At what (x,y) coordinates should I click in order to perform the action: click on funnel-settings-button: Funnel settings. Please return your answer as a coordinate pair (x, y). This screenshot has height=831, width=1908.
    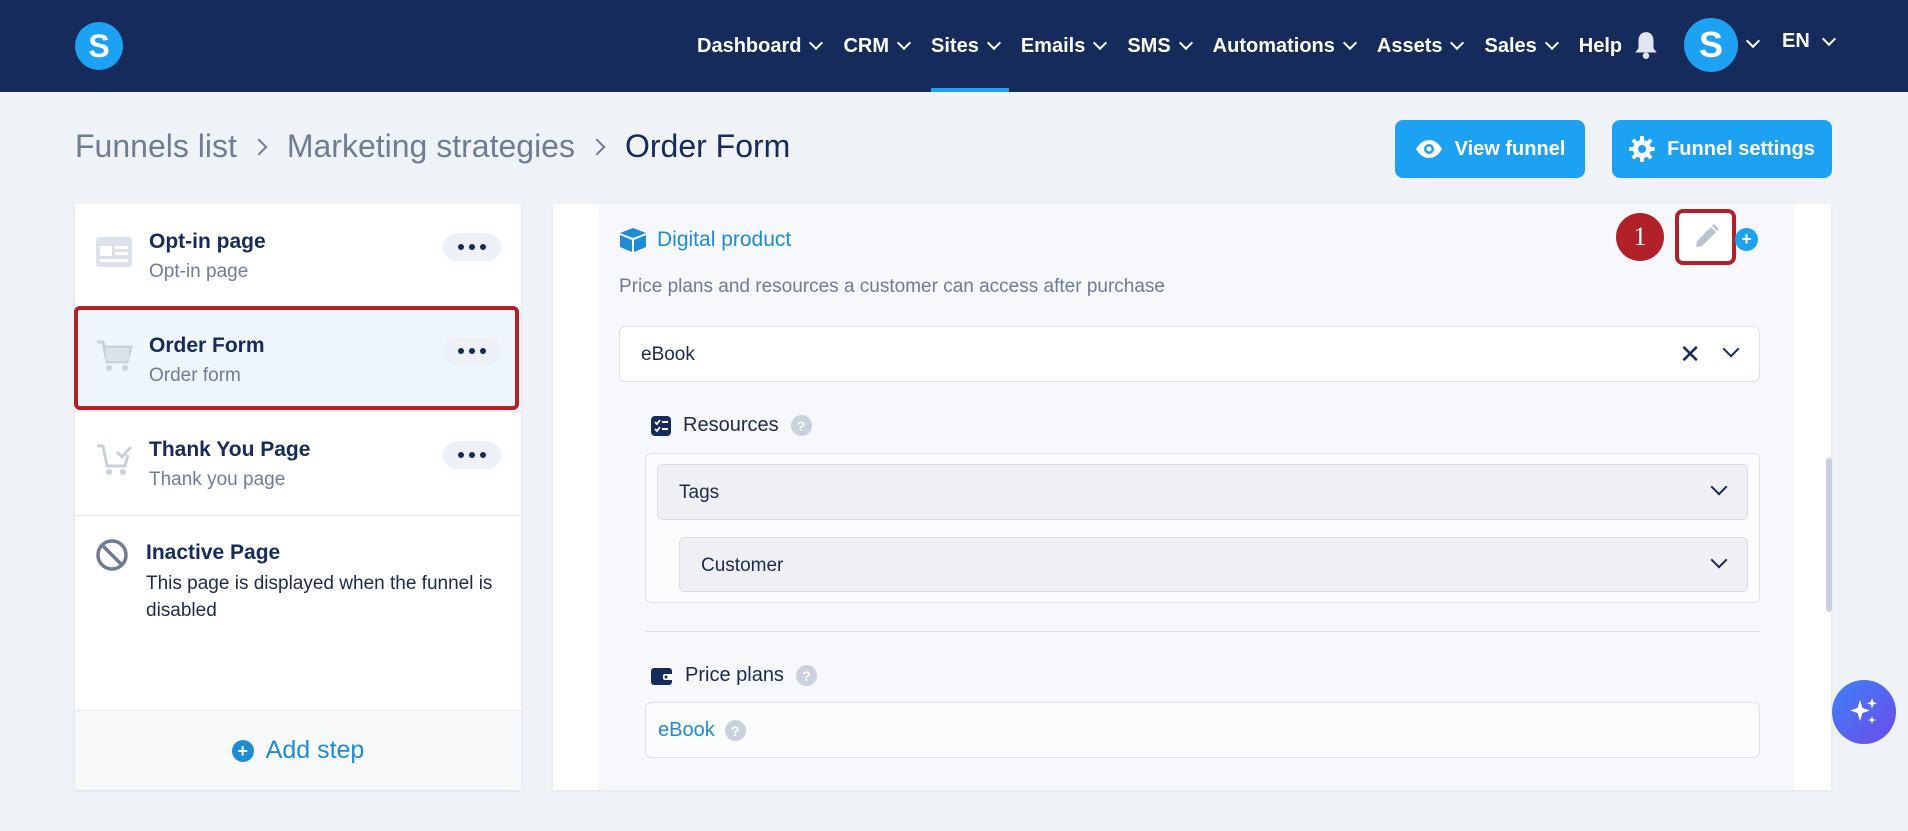
    Looking at the image, I should click on (1722, 149).